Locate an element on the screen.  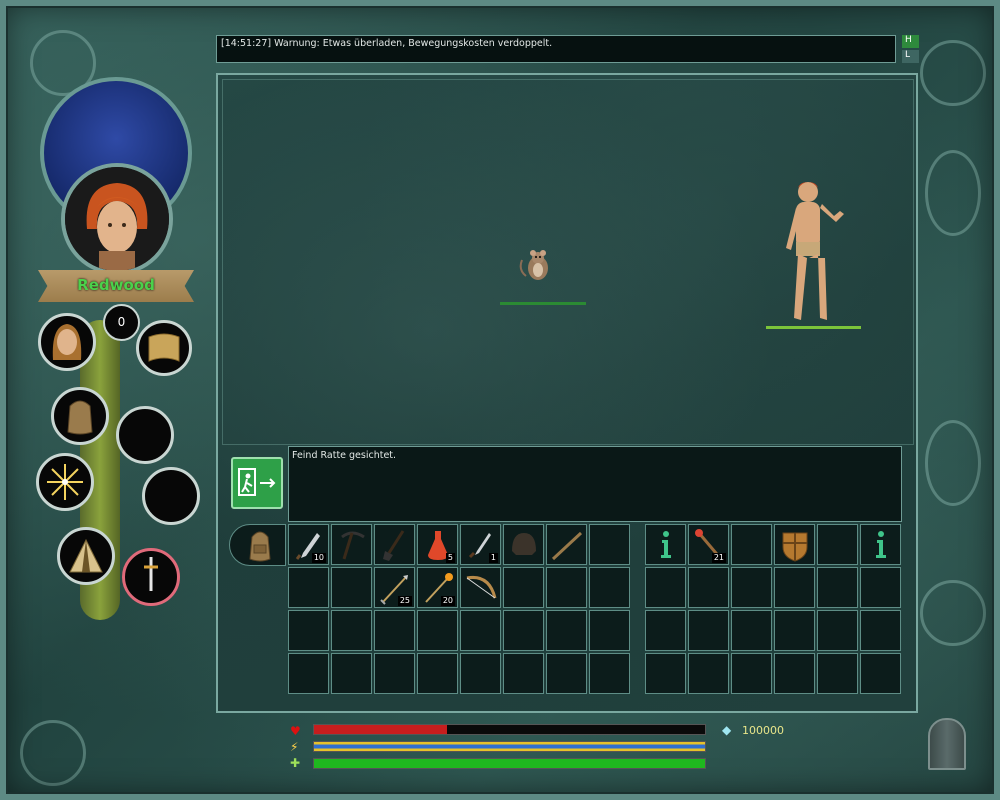
counter-badge: 0 is located at coordinates (121, 322).